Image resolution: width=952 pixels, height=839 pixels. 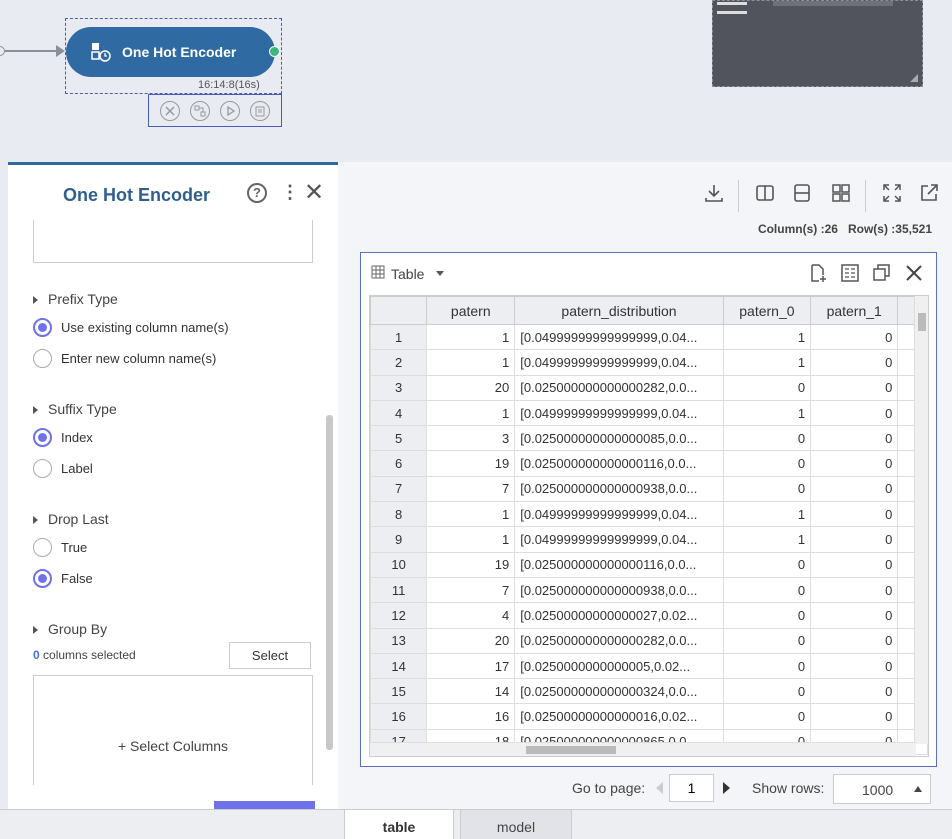 What do you see at coordinates (767, 310) in the screenshot?
I see `column-header: patern_0` at bounding box center [767, 310].